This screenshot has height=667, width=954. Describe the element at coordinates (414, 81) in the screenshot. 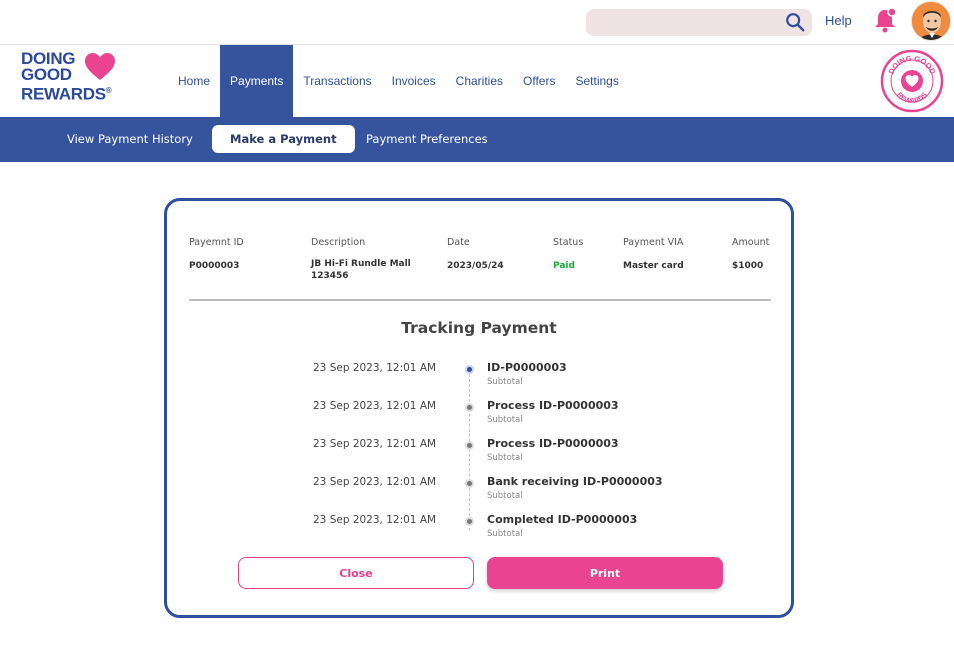

I see `nav-invoices: Invoices` at that location.